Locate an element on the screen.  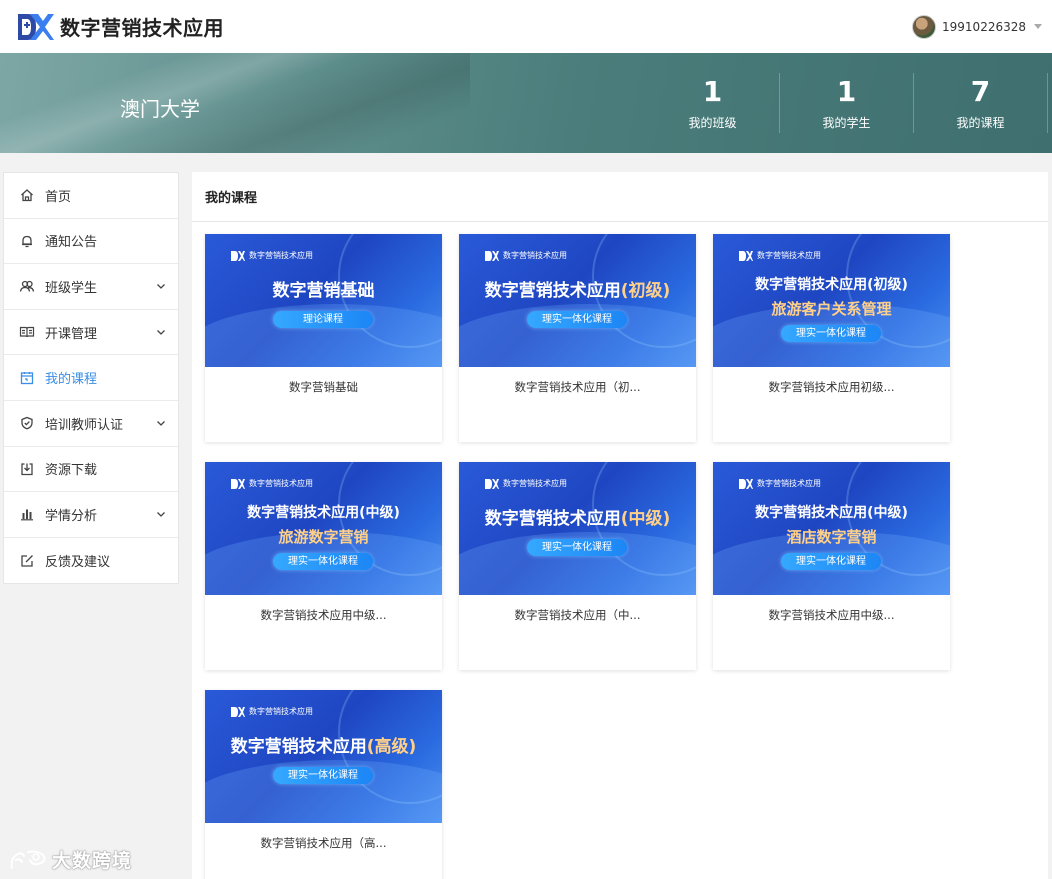
stat-classes: 1 我的班级 is located at coordinates (713, 103).